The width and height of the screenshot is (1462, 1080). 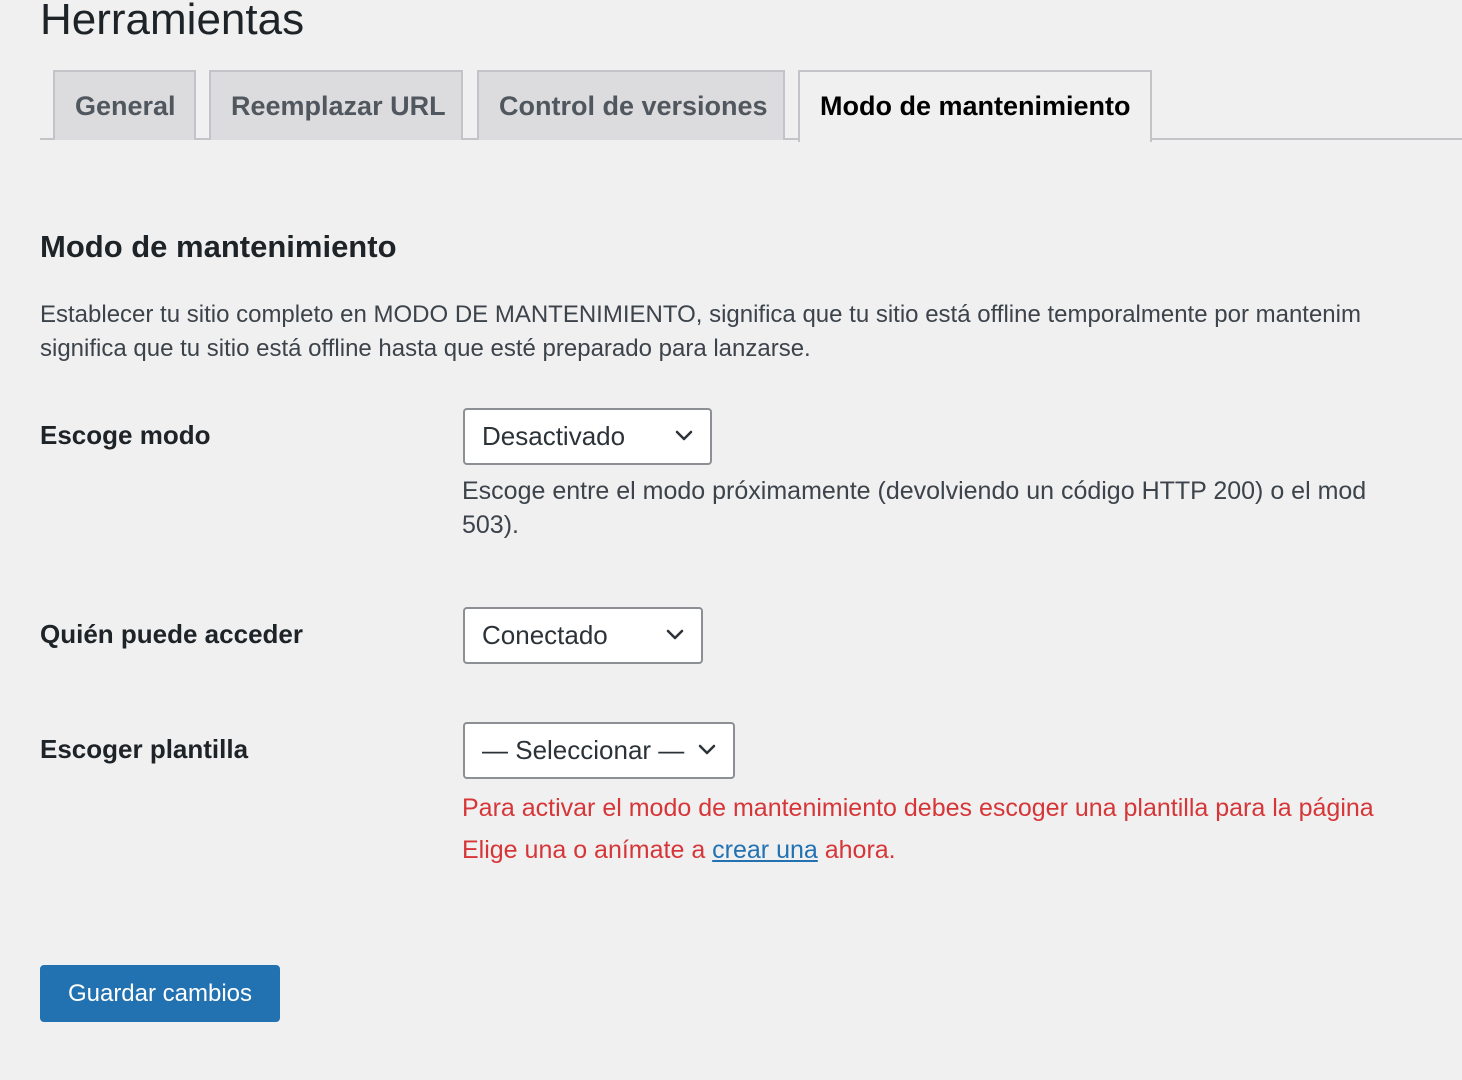 What do you see at coordinates (490, 525) in the screenshot?
I see `mode-description-line: 503).` at bounding box center [490, 525].